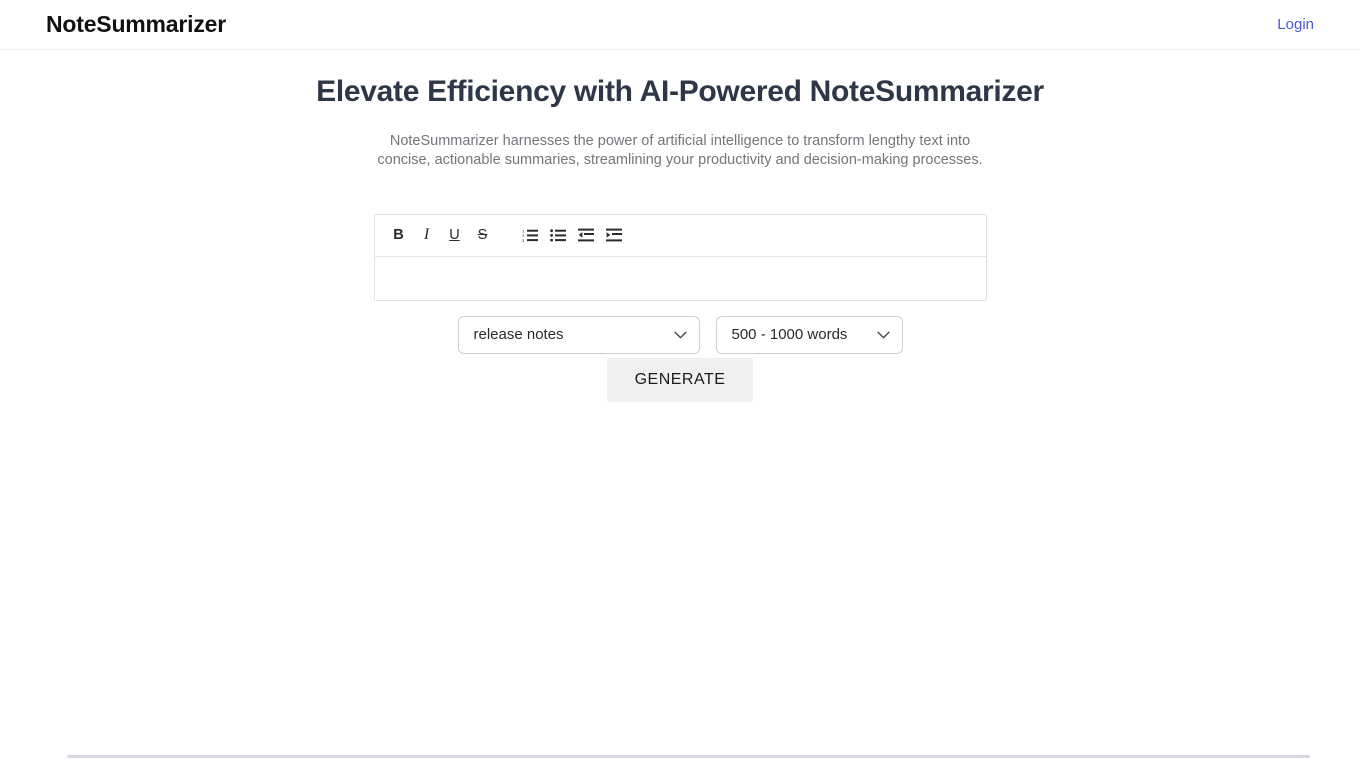  I want to click on controls-row: release notes 500 - 1000 words, so click(680, 334).